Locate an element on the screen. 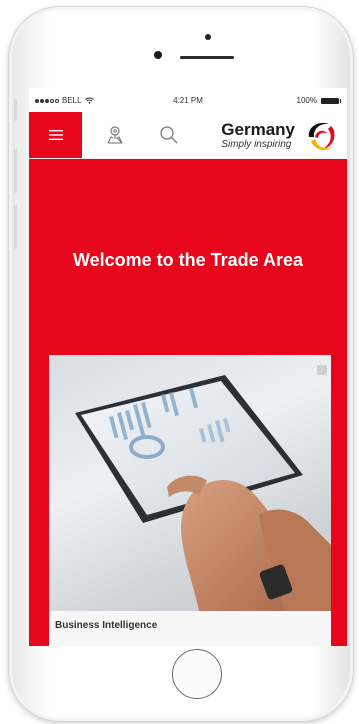 The image size is (359, 724). hero-title: Welcome to the Trade Area is located at coordinates (188, 260).